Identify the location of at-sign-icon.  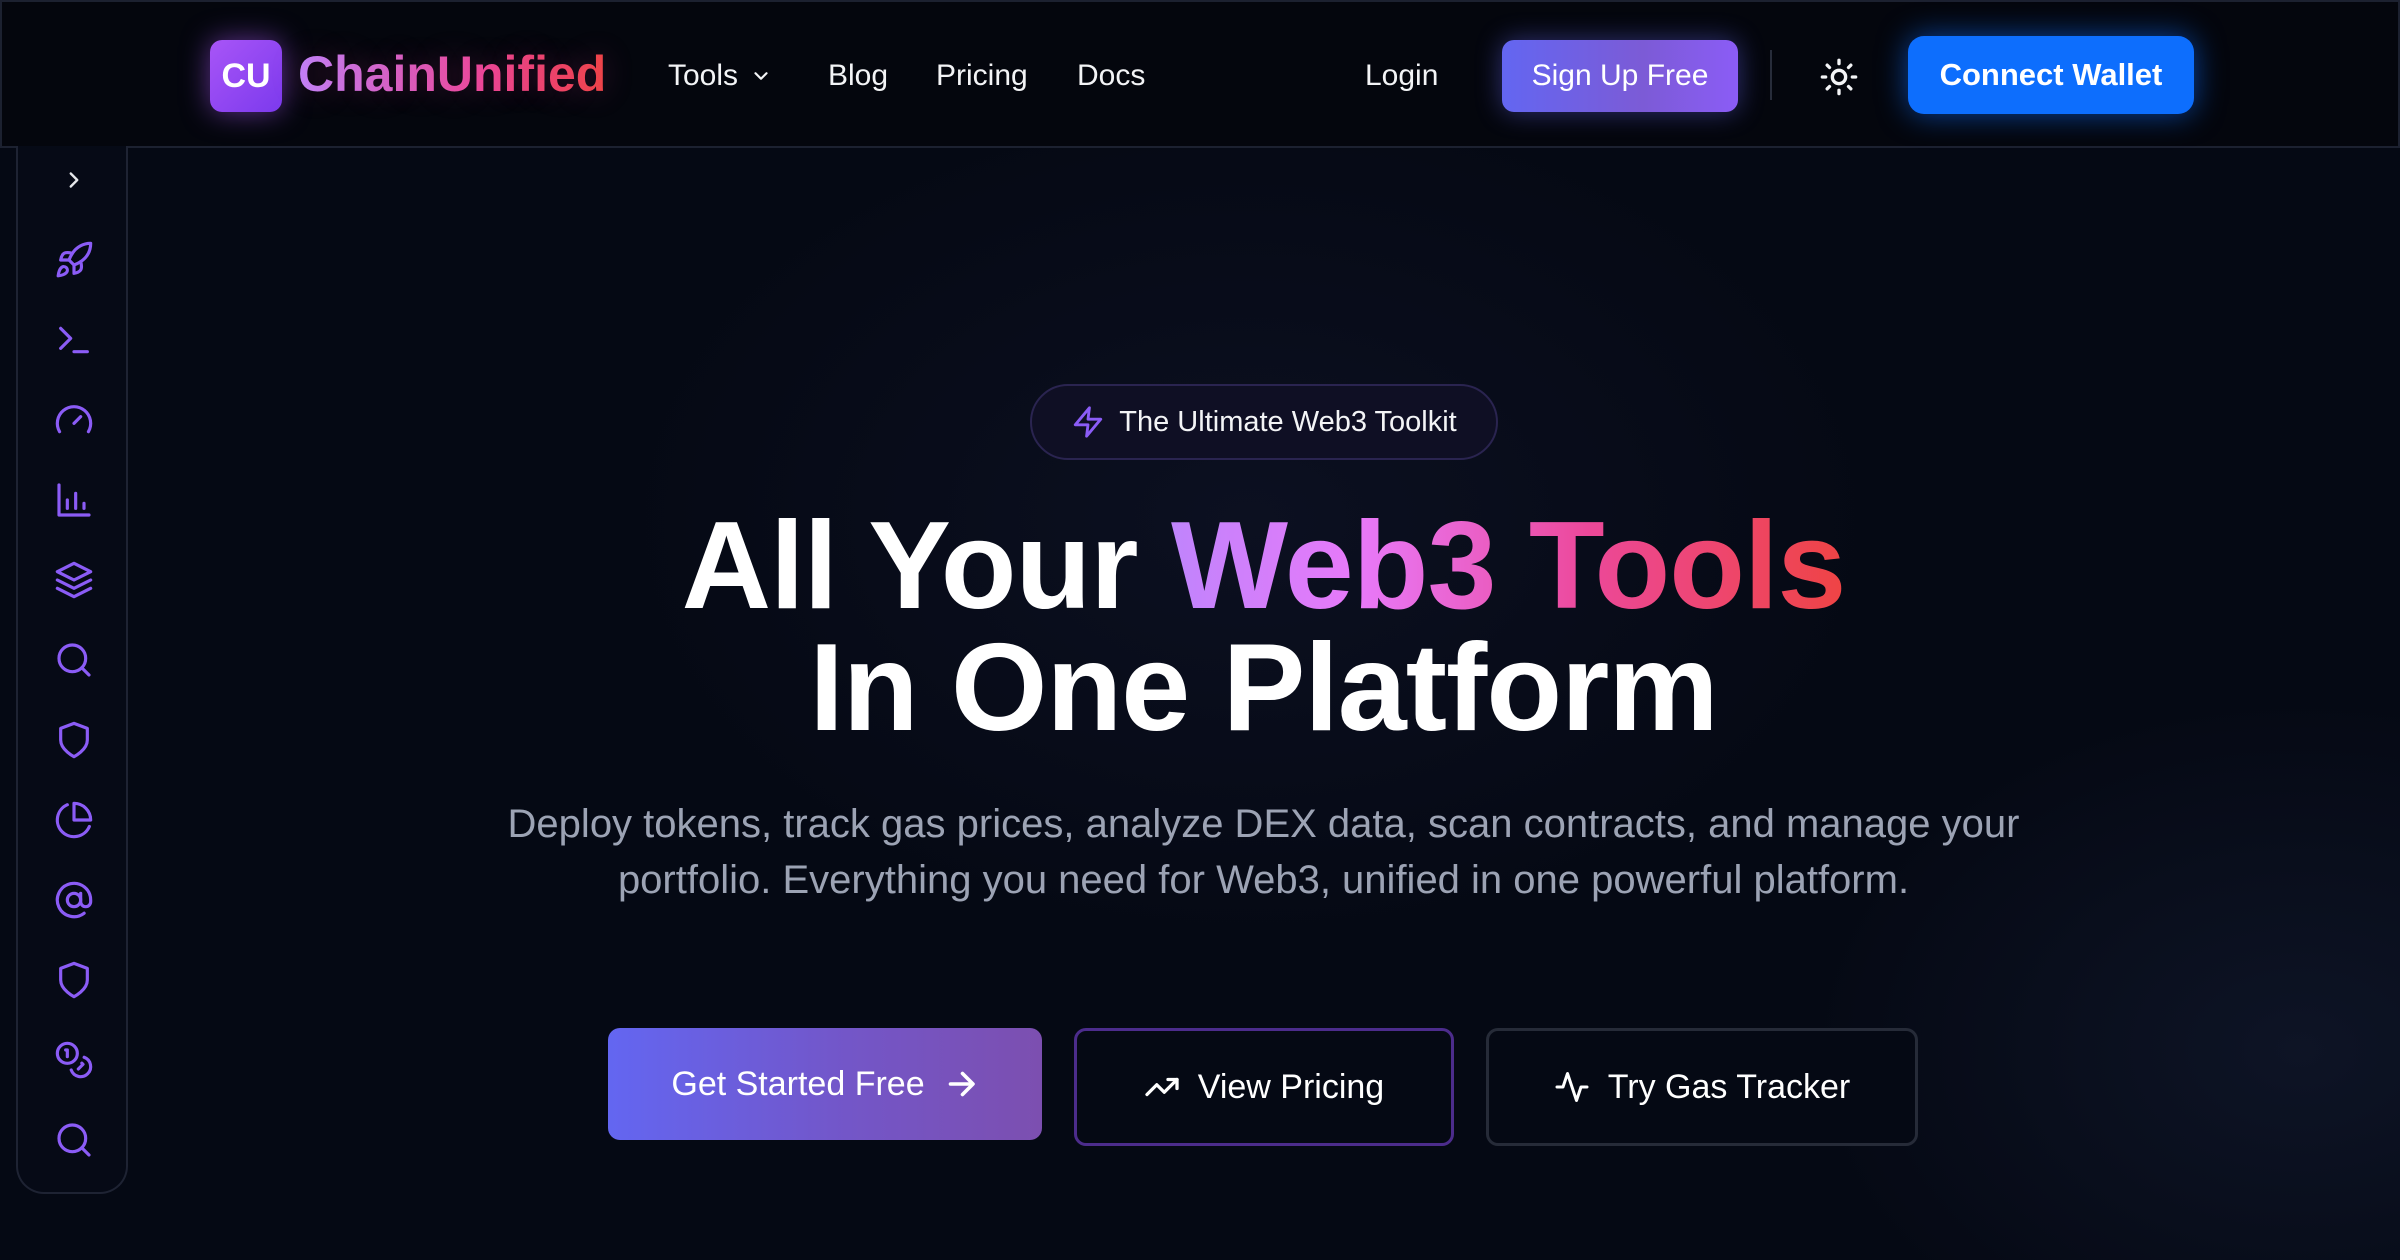
(74, 900).